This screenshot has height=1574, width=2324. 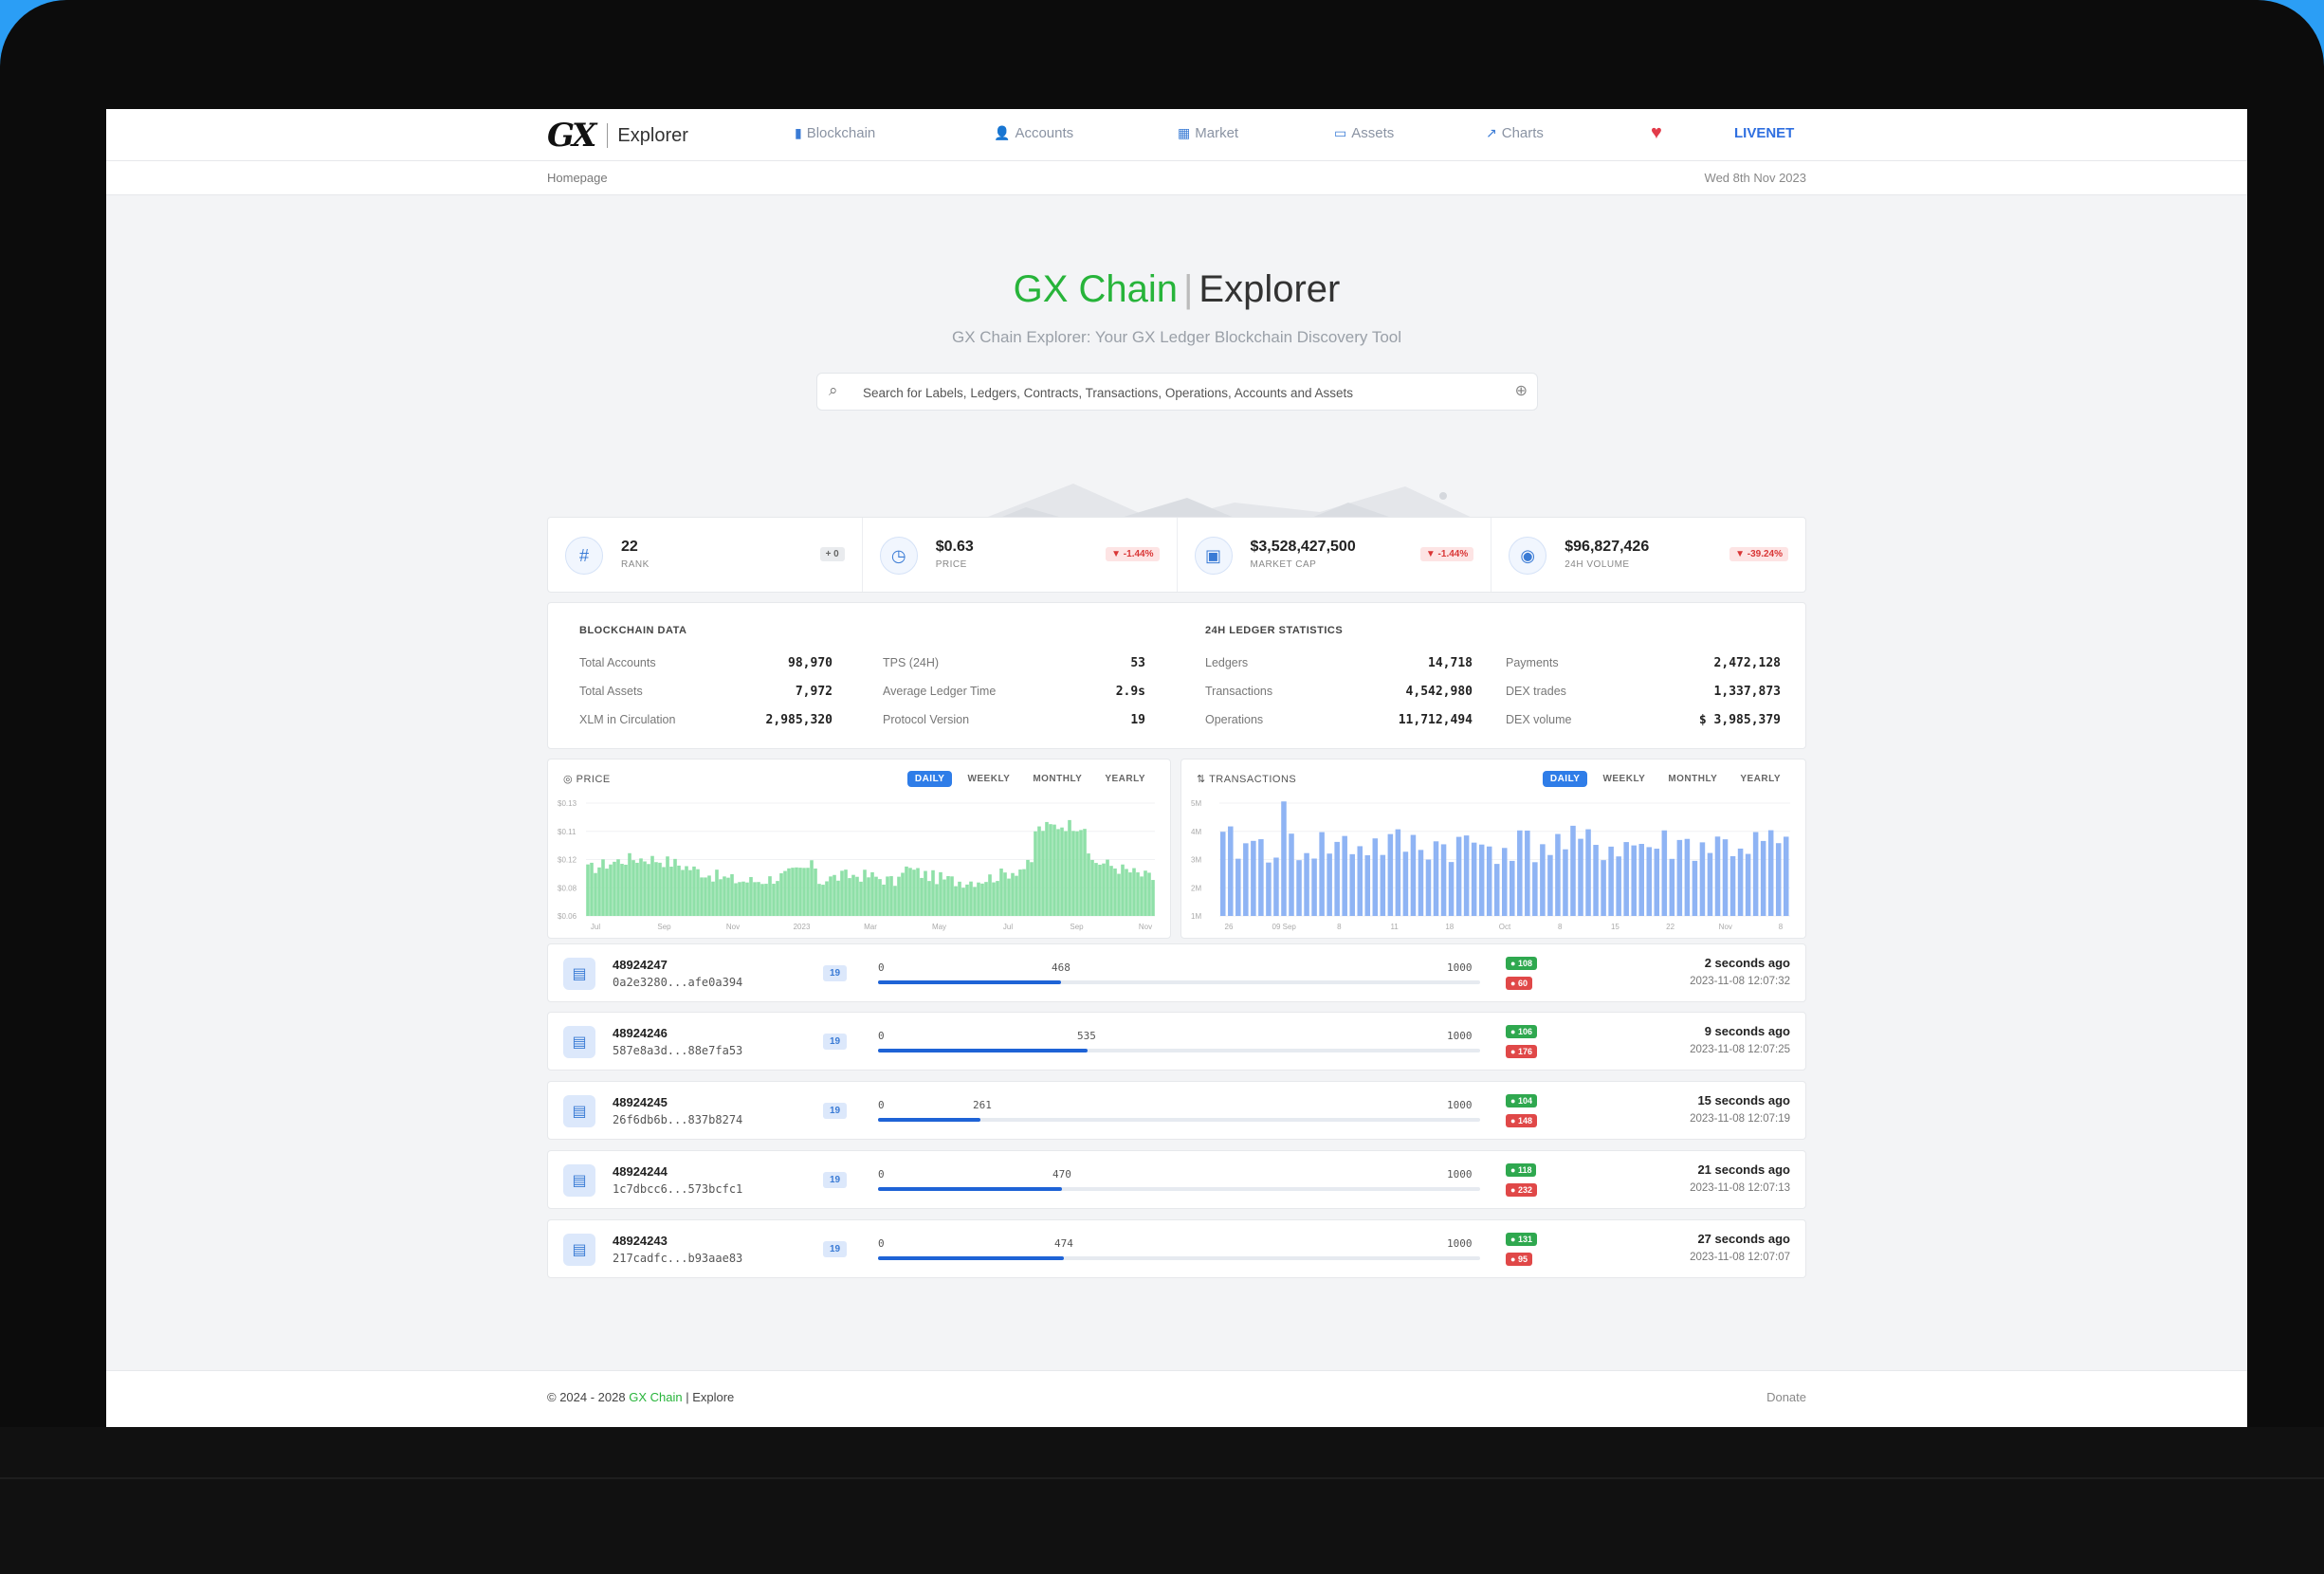 I want to click on y-tick-label: $0.12, so click(x=567, y=861).